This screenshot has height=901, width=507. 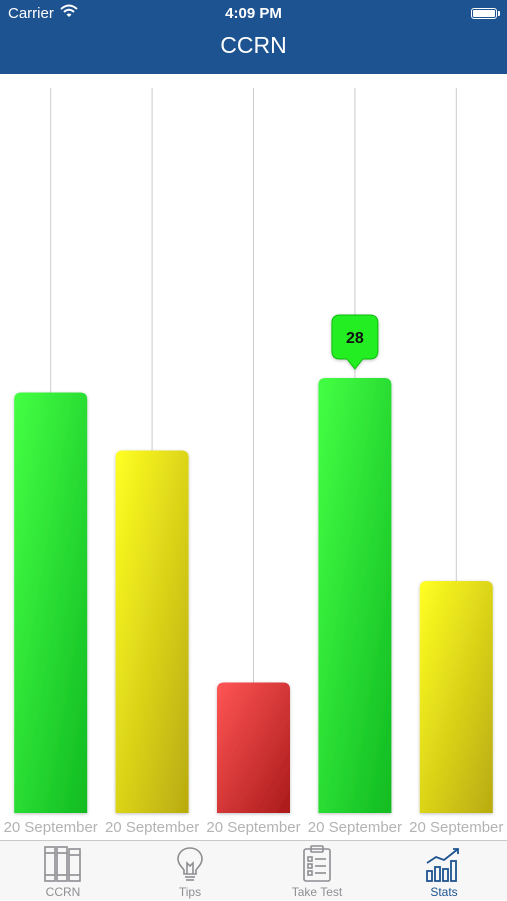 I want to click on lightbulb-icon, so click(x=190, y=864).